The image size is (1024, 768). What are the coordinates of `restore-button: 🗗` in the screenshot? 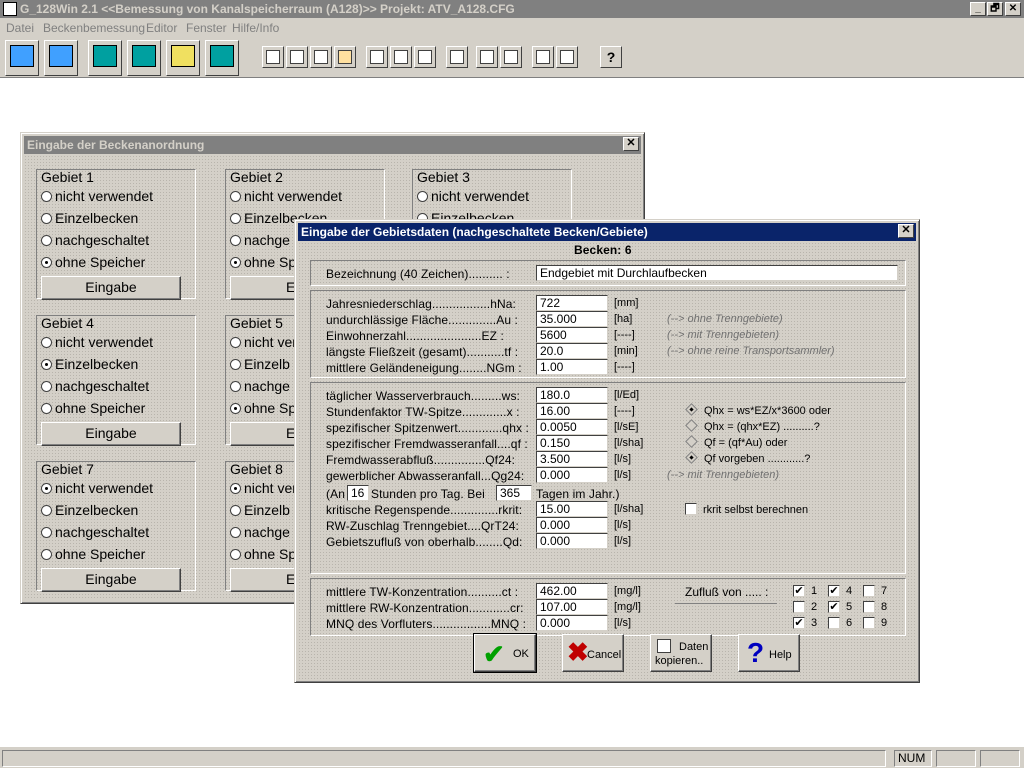 It's located at (995, 9).